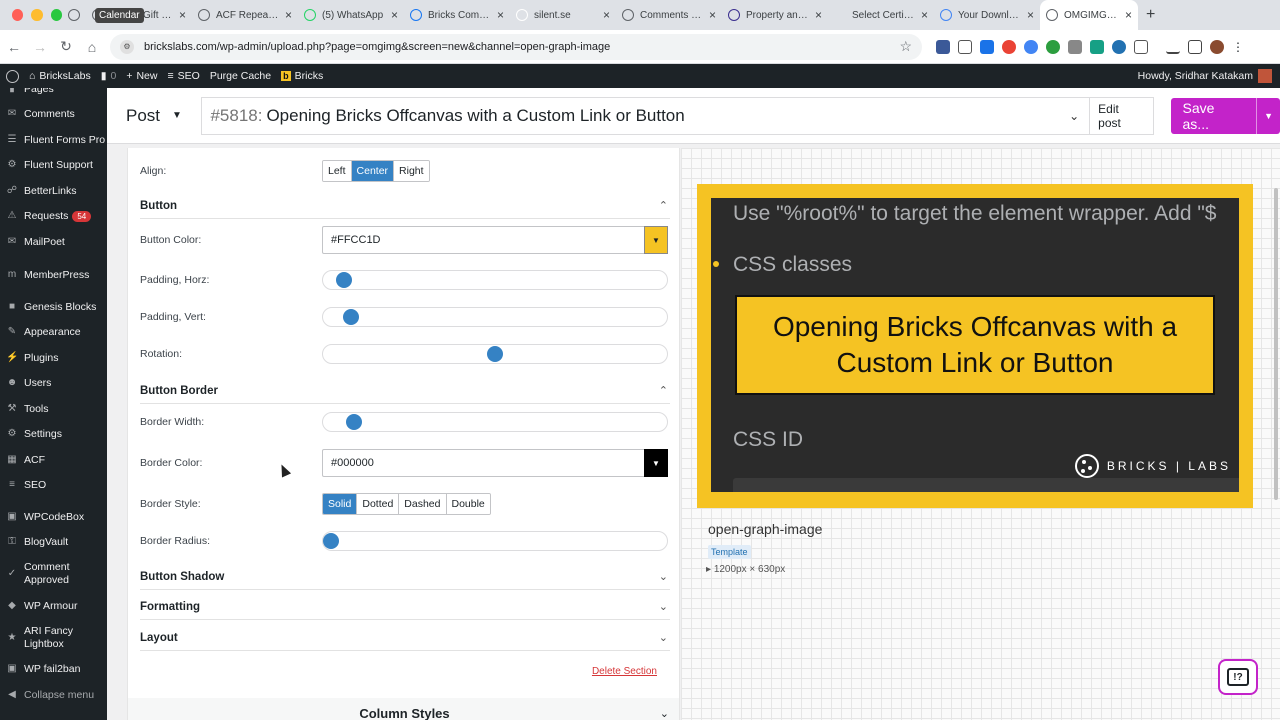 The height and width of the screenshot is (720, 1280). Describe the element at coordinates (53, 115) in the screenshot. I see `sidebar-item-comments: ✉ Comments` at that location.